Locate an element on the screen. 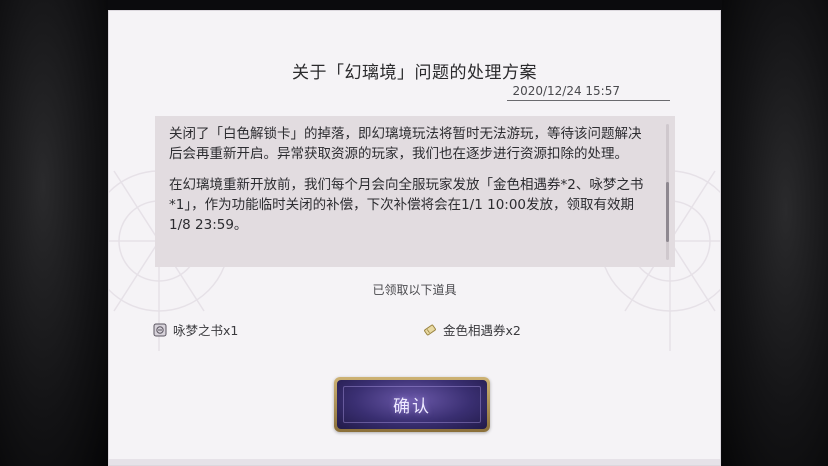 Image resolution: width=828 pixels, height=466 pixels. date-underline is located at coordinates (588, 100).